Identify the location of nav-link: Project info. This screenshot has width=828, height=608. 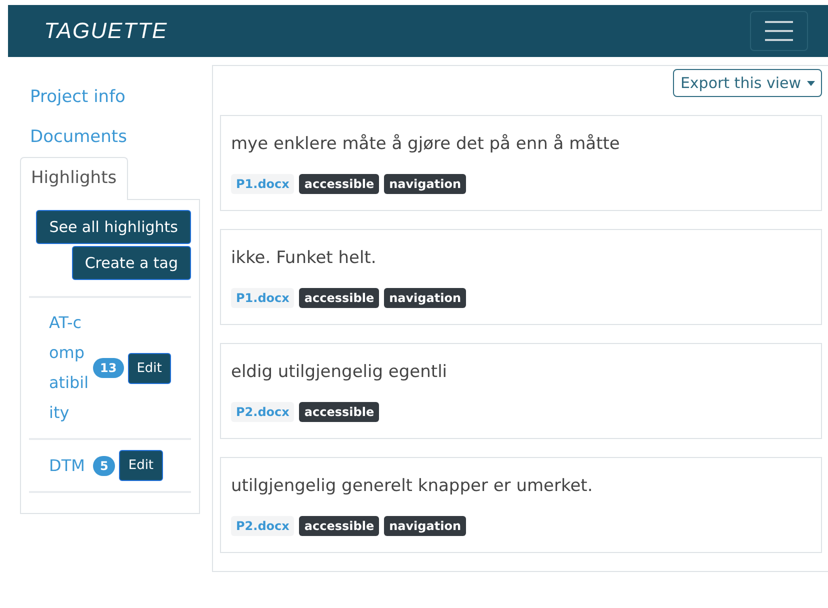
(116, 97).